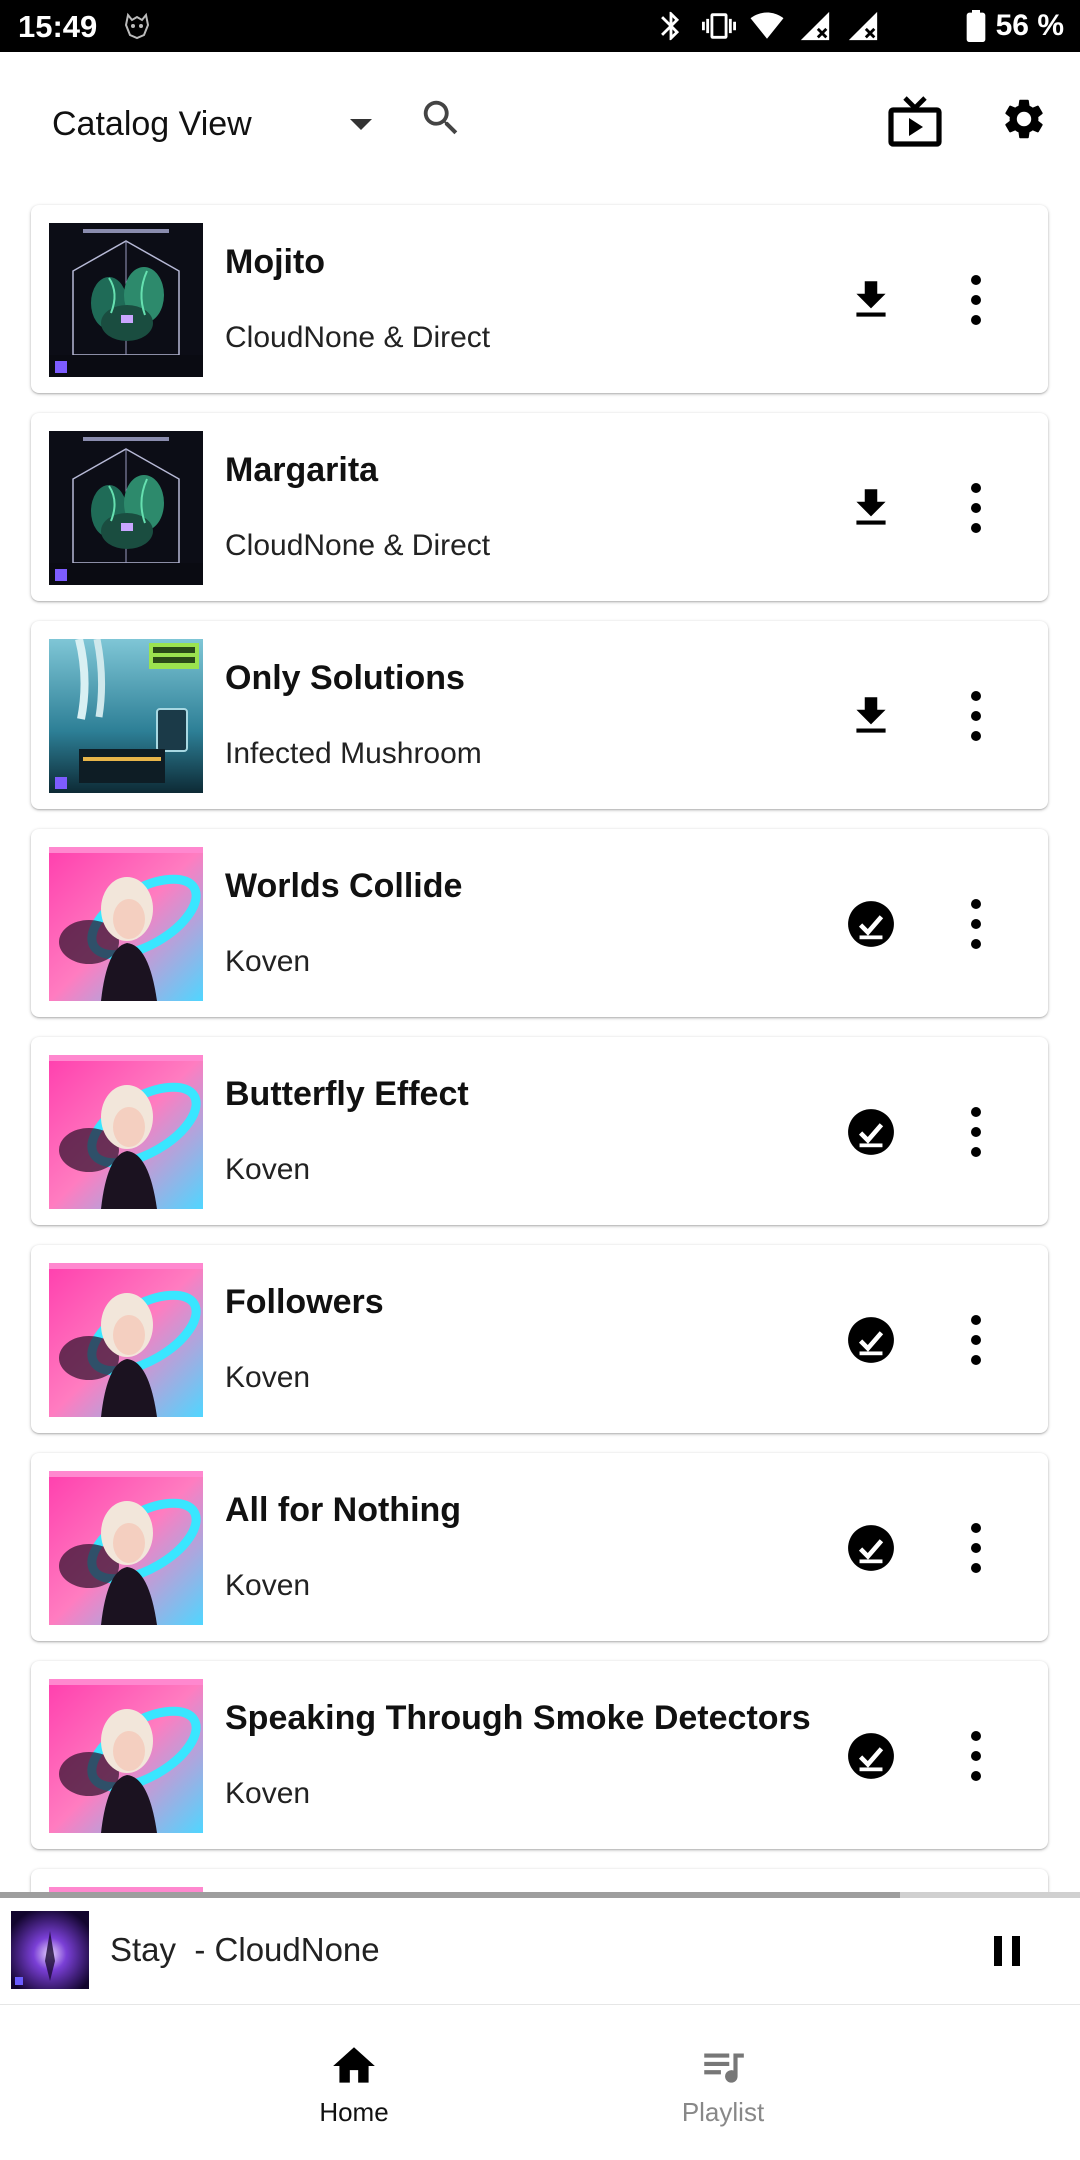 The width and height of the screenshot is (1080, 2160). Describe the element at coordinates (539, 1339) in the screenshot. I see `track-card: Followers Koven` at that location.